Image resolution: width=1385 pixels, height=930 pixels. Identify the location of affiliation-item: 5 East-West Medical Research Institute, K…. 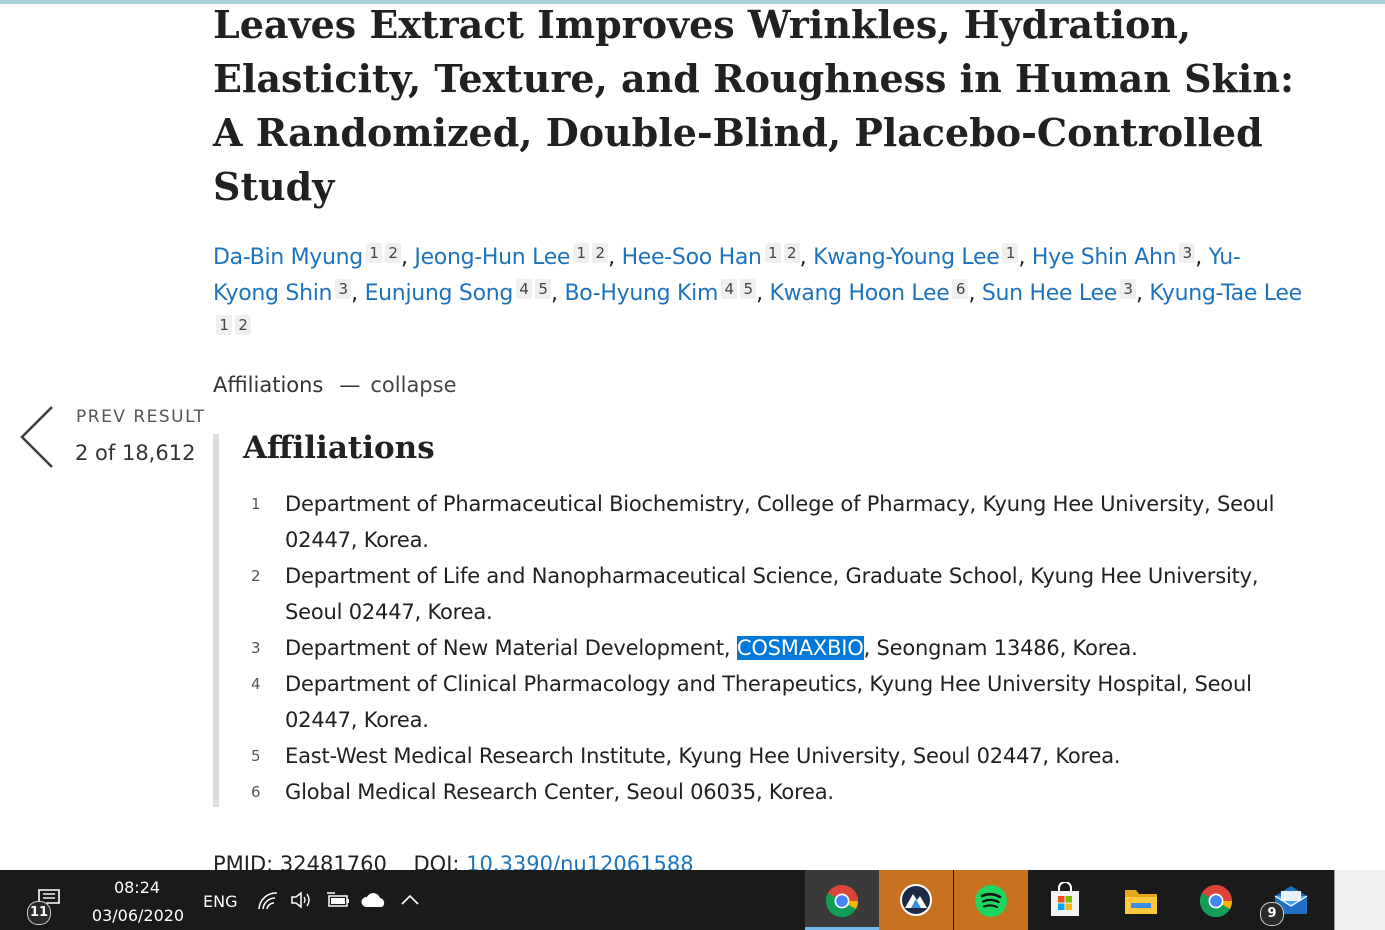
(769, 756).